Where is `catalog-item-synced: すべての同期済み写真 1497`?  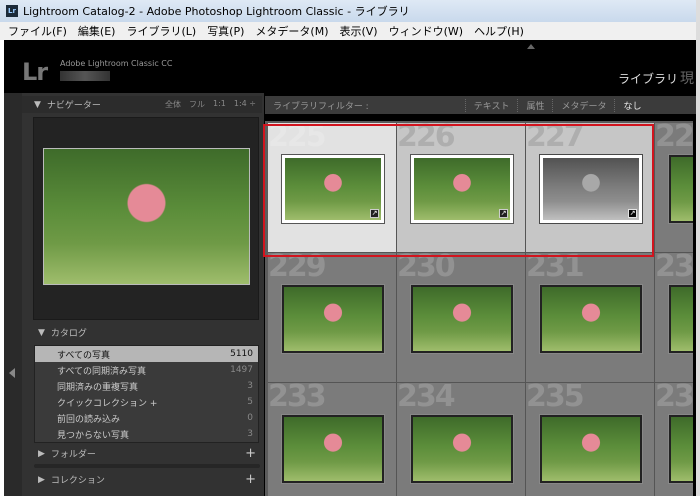 catalog-item-synced: すべての同期済み写真 1497 is located at coordinates (146, 370).